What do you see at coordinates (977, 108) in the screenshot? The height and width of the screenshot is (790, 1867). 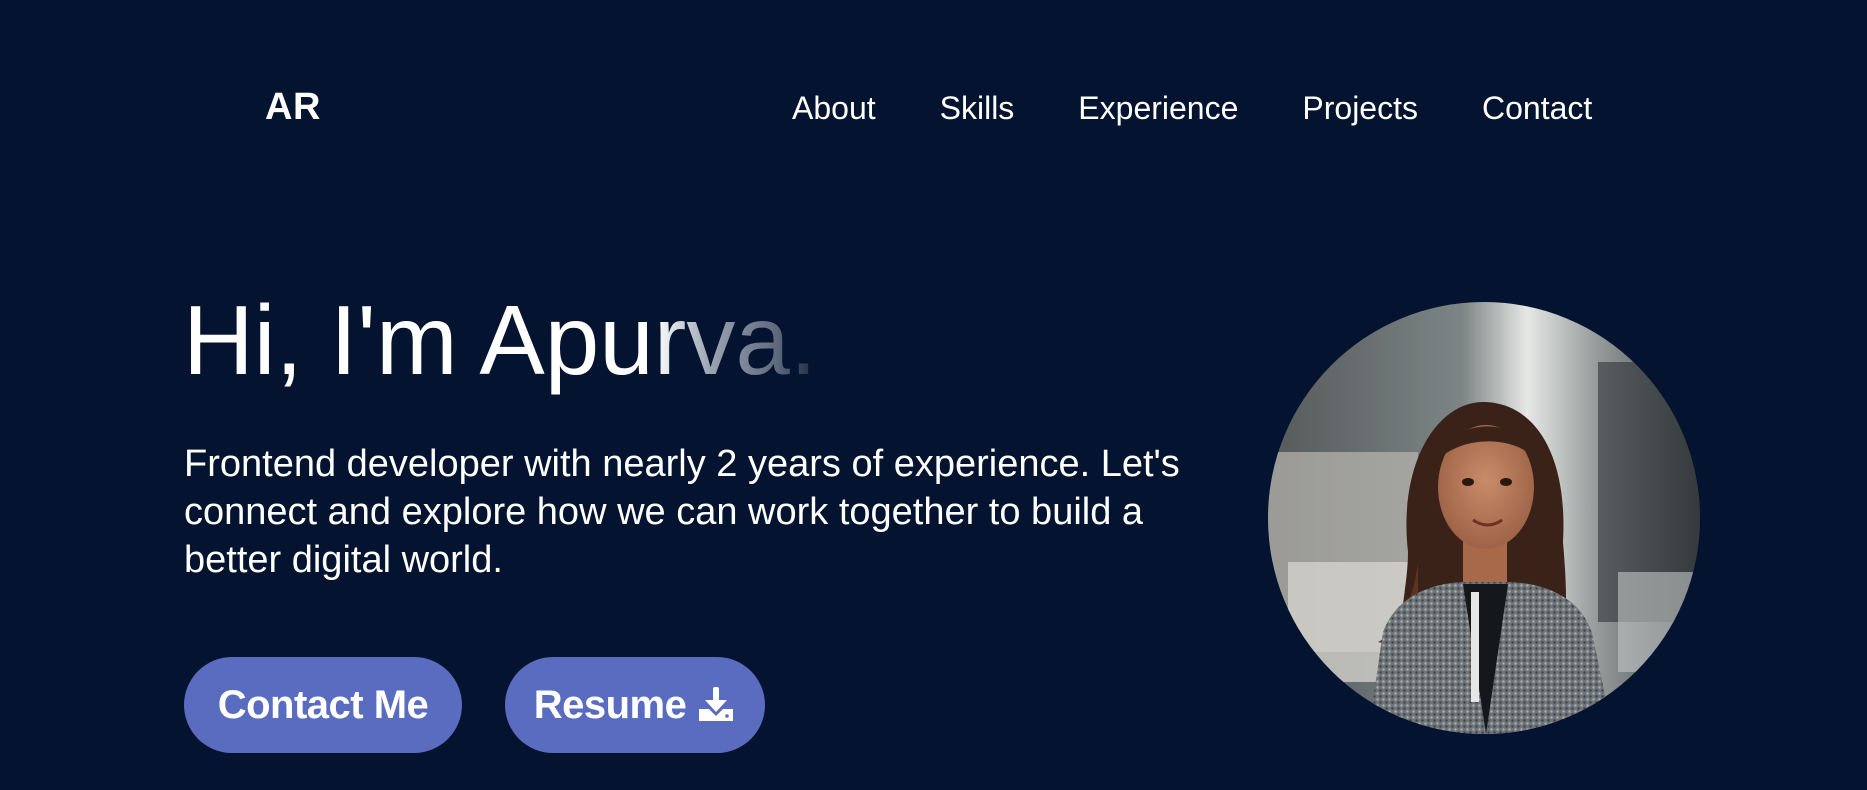 I see `nav-skills: Skills` at bounding box center [977, 108].